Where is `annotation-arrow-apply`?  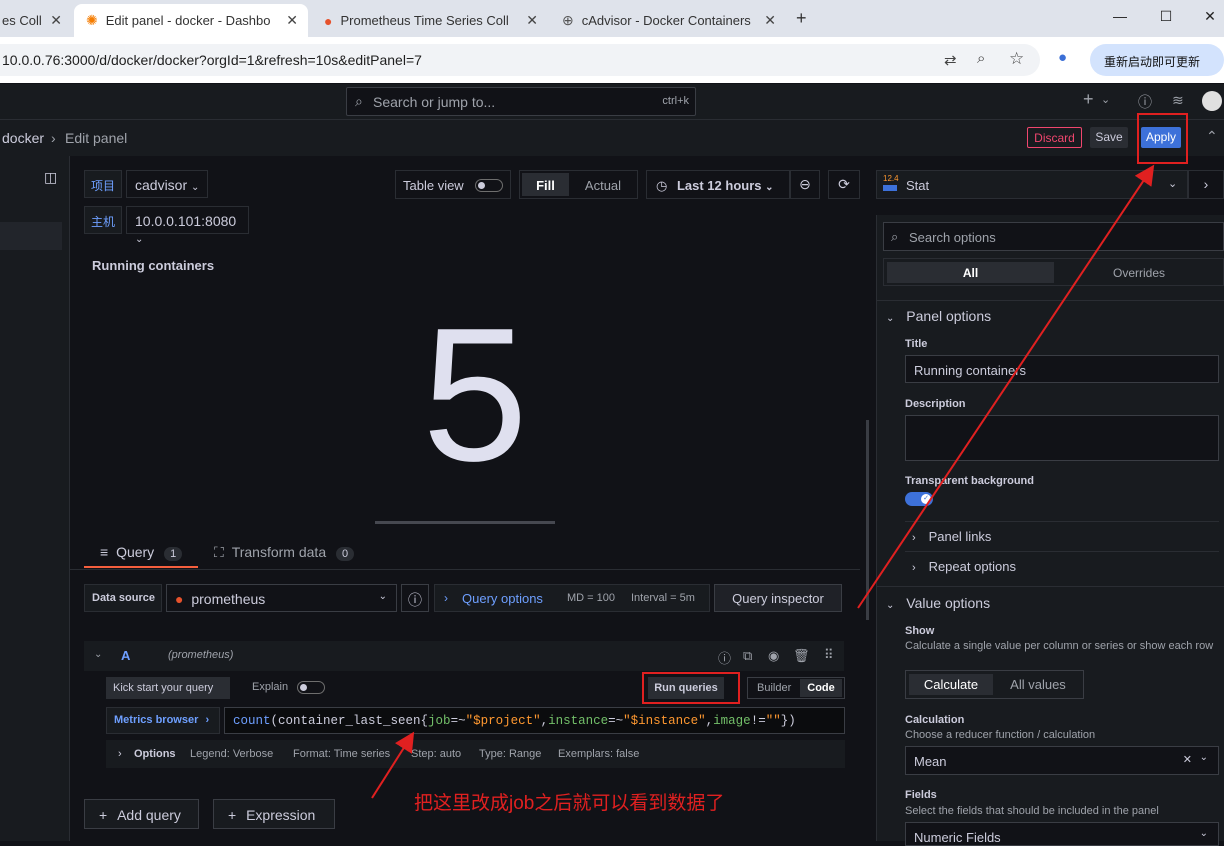
annotation-arrow-apply is located at coordinates (1006, 386).